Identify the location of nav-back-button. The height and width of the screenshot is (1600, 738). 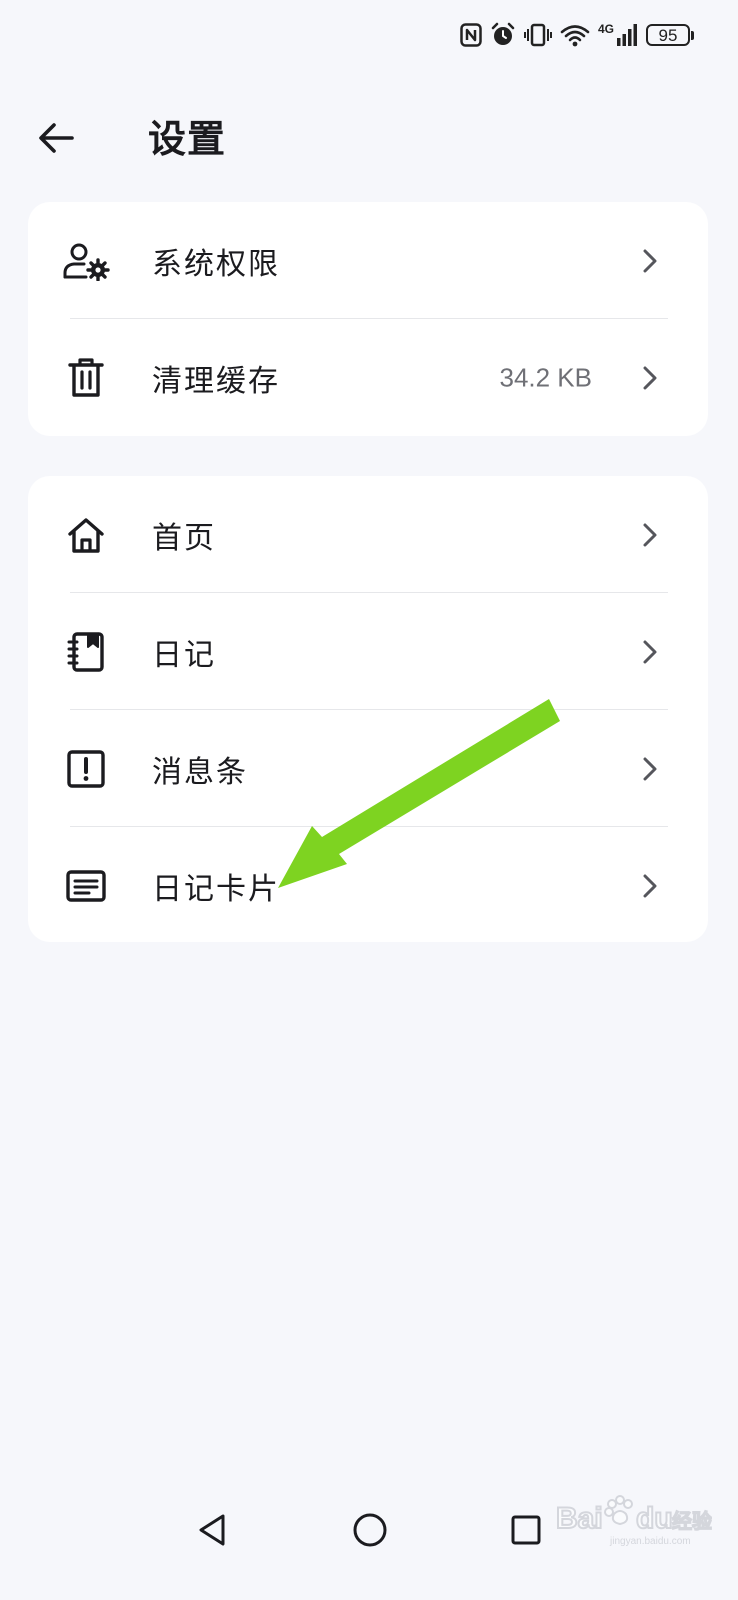
(212, 1532).